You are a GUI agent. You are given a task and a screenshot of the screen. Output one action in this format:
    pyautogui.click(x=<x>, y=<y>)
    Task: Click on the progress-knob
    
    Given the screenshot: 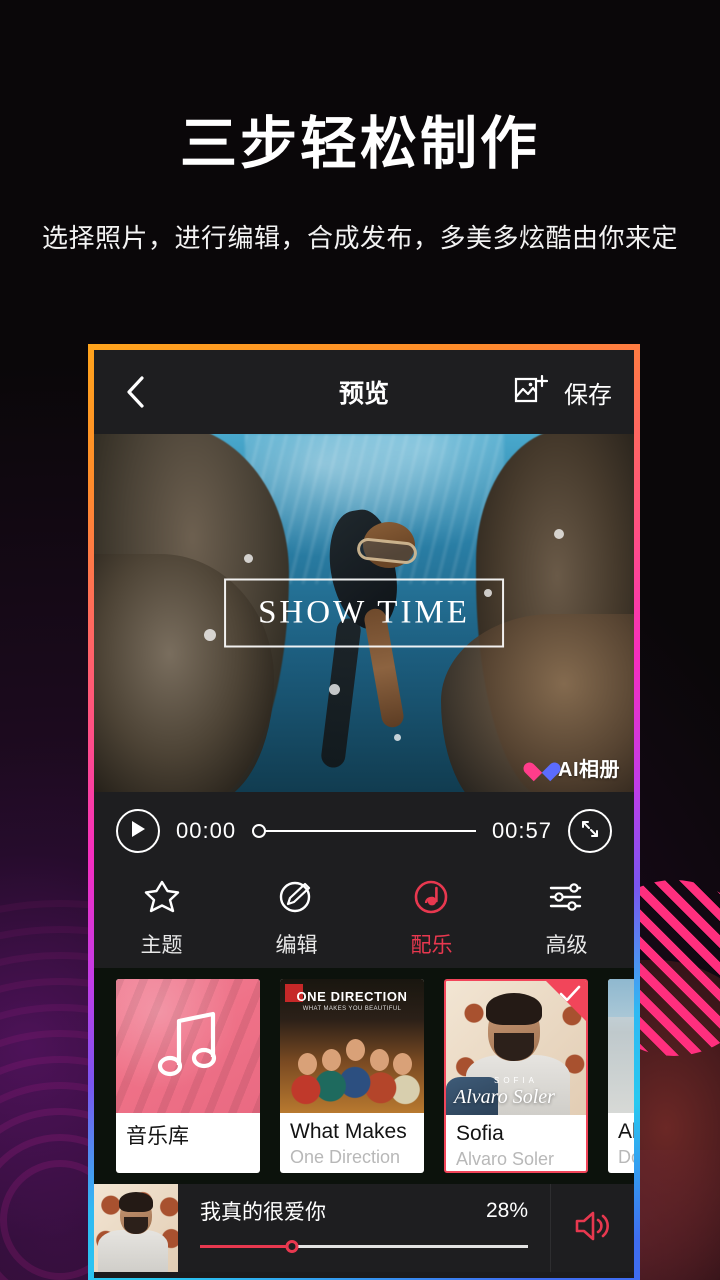 What is the action you would take?
    pyautogui.click(x=259, y=831)
    